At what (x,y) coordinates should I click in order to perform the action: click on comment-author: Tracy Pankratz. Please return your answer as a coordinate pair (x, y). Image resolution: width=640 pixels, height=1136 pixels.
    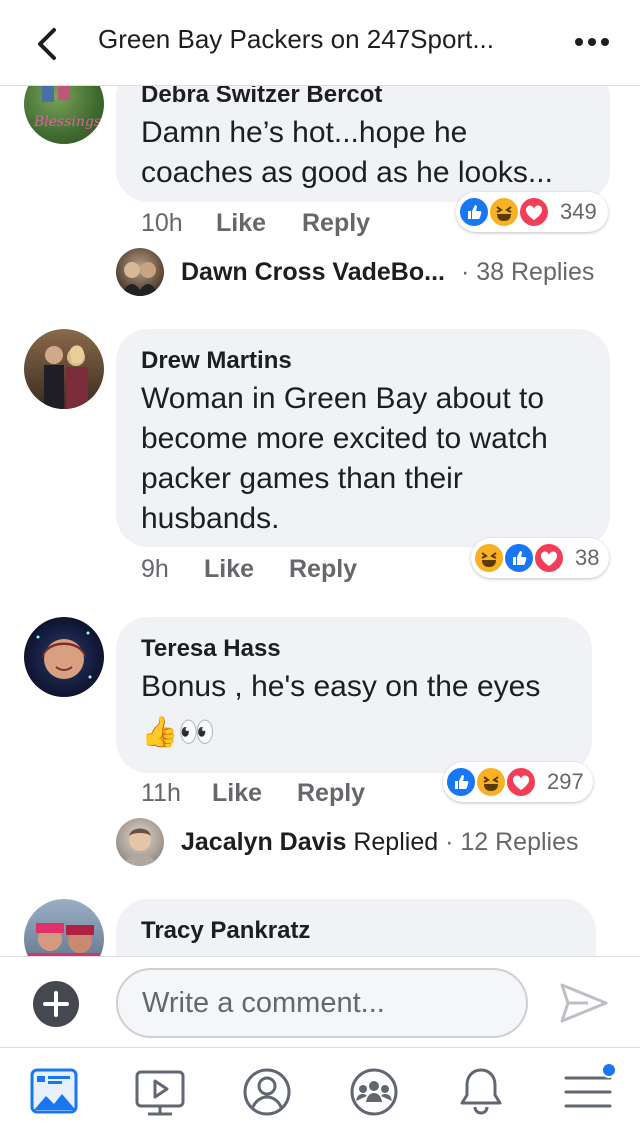
    Looking at the image, I should click on (225, 931).